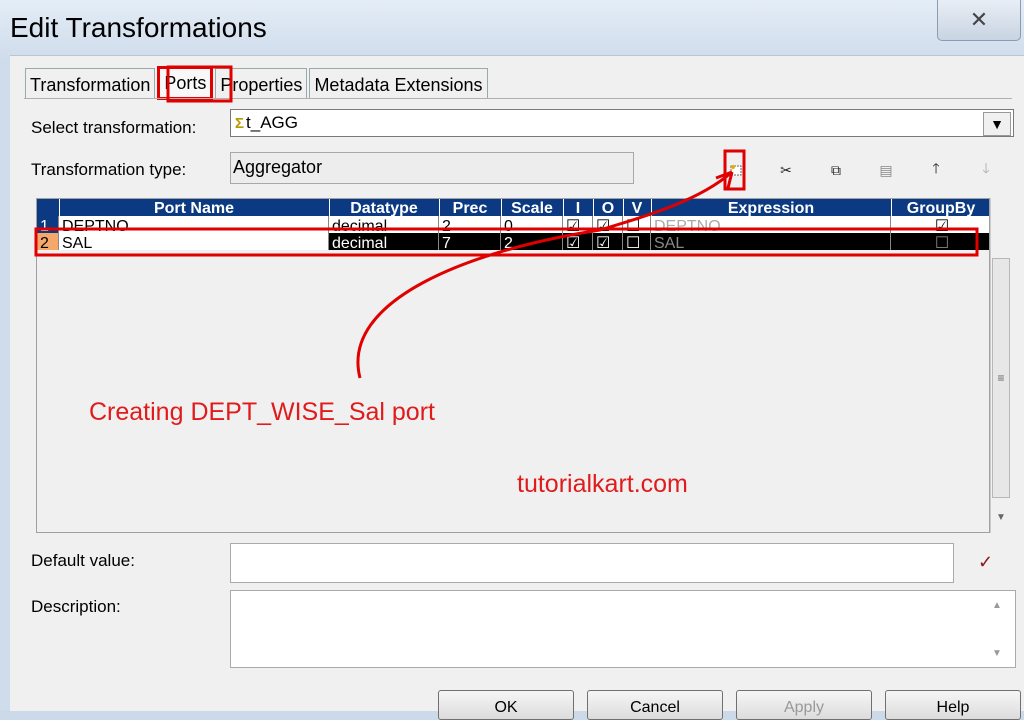 This screenshot has width=1024, height=720. I want to click on tab-properties: Properties, so click(261, 83).